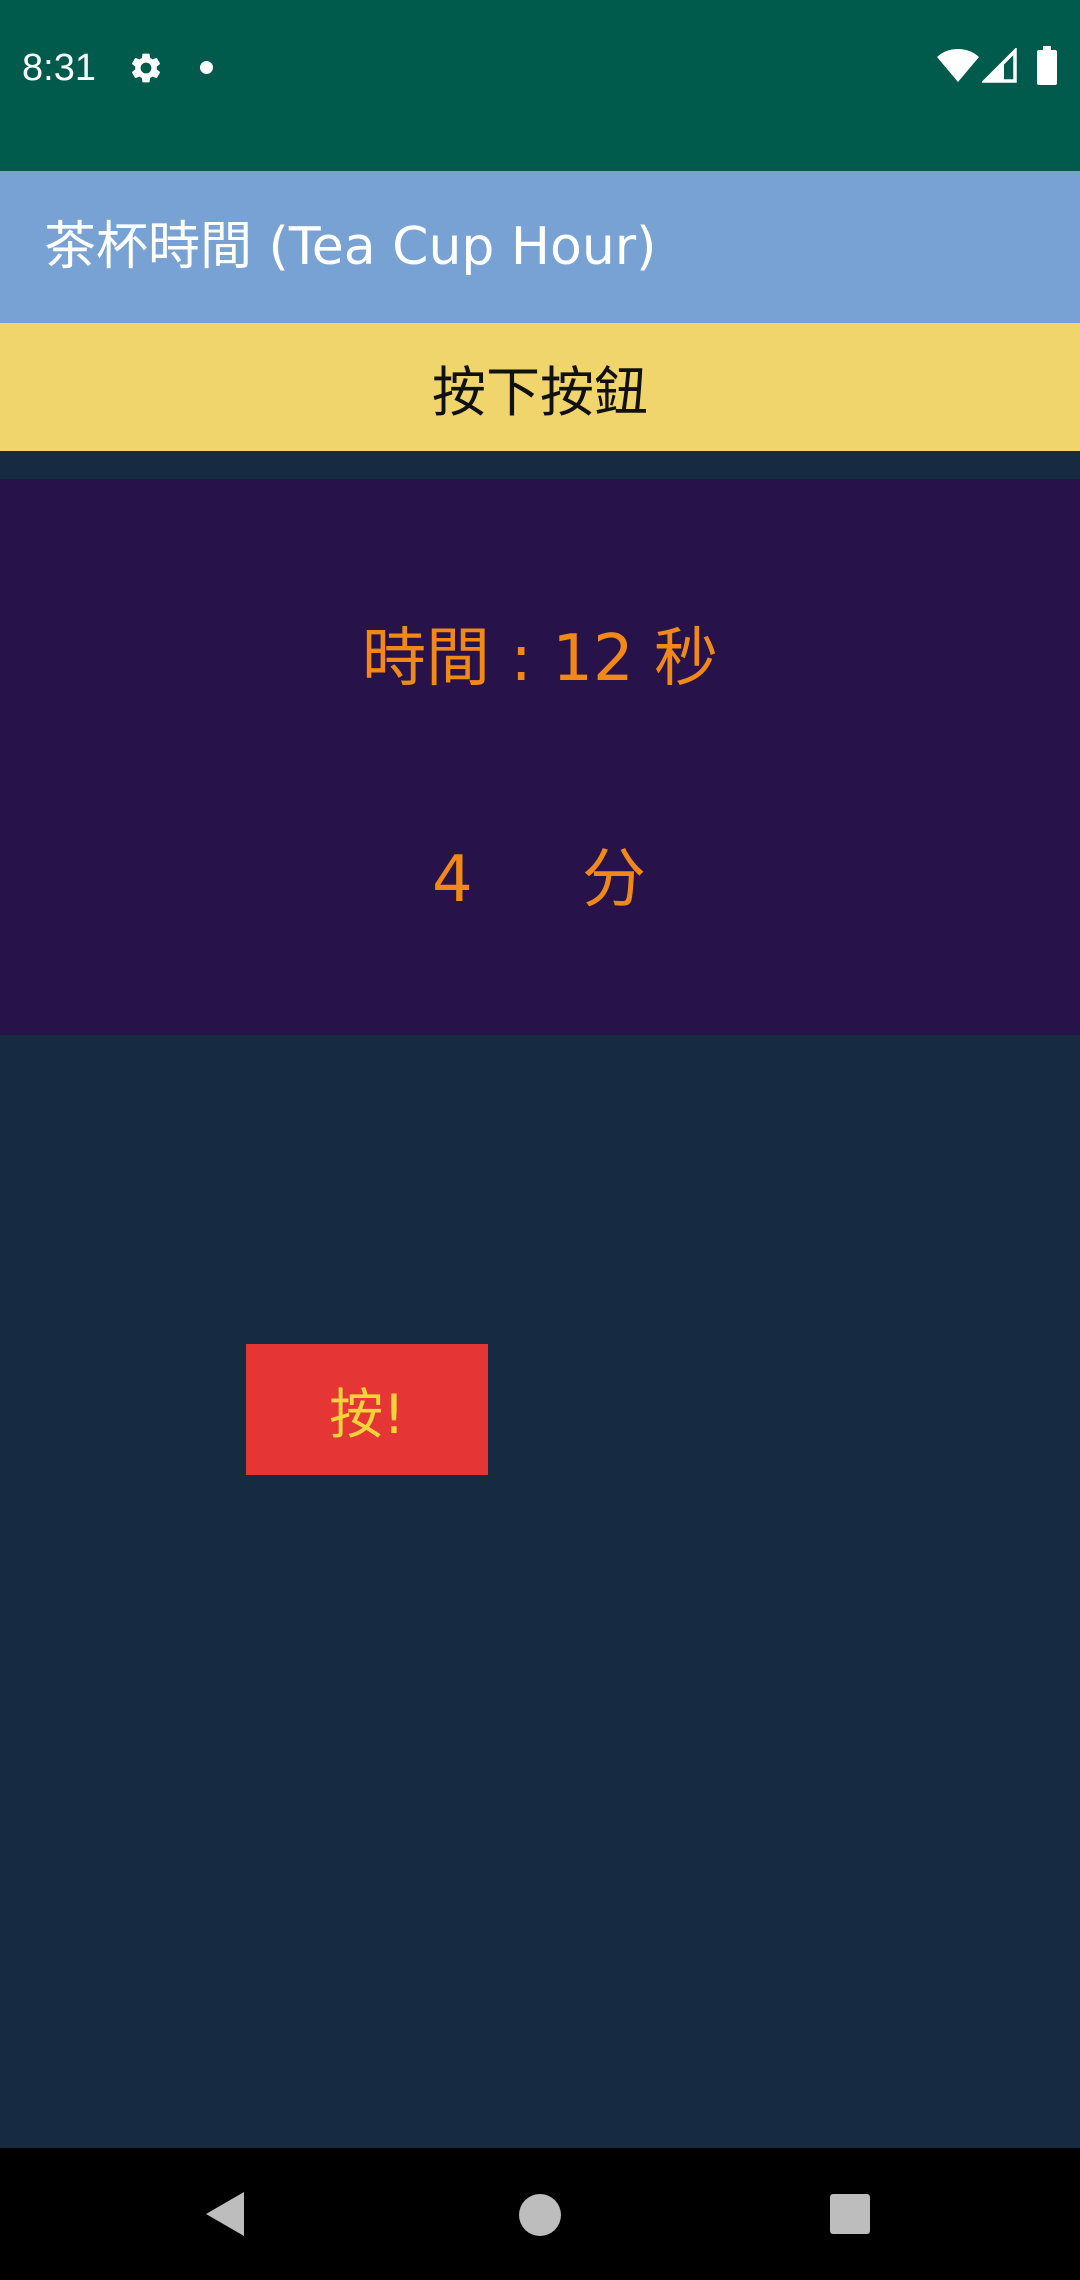  I want to click on gear-icon, so click(146, 68).